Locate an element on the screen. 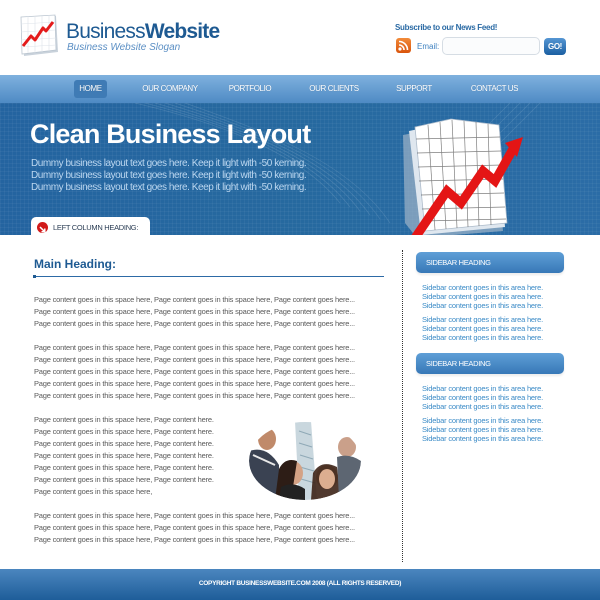 Image resolution: width=600 pixels, height=600 pixels. email-label: Email: is located at coordinates (428, 46).